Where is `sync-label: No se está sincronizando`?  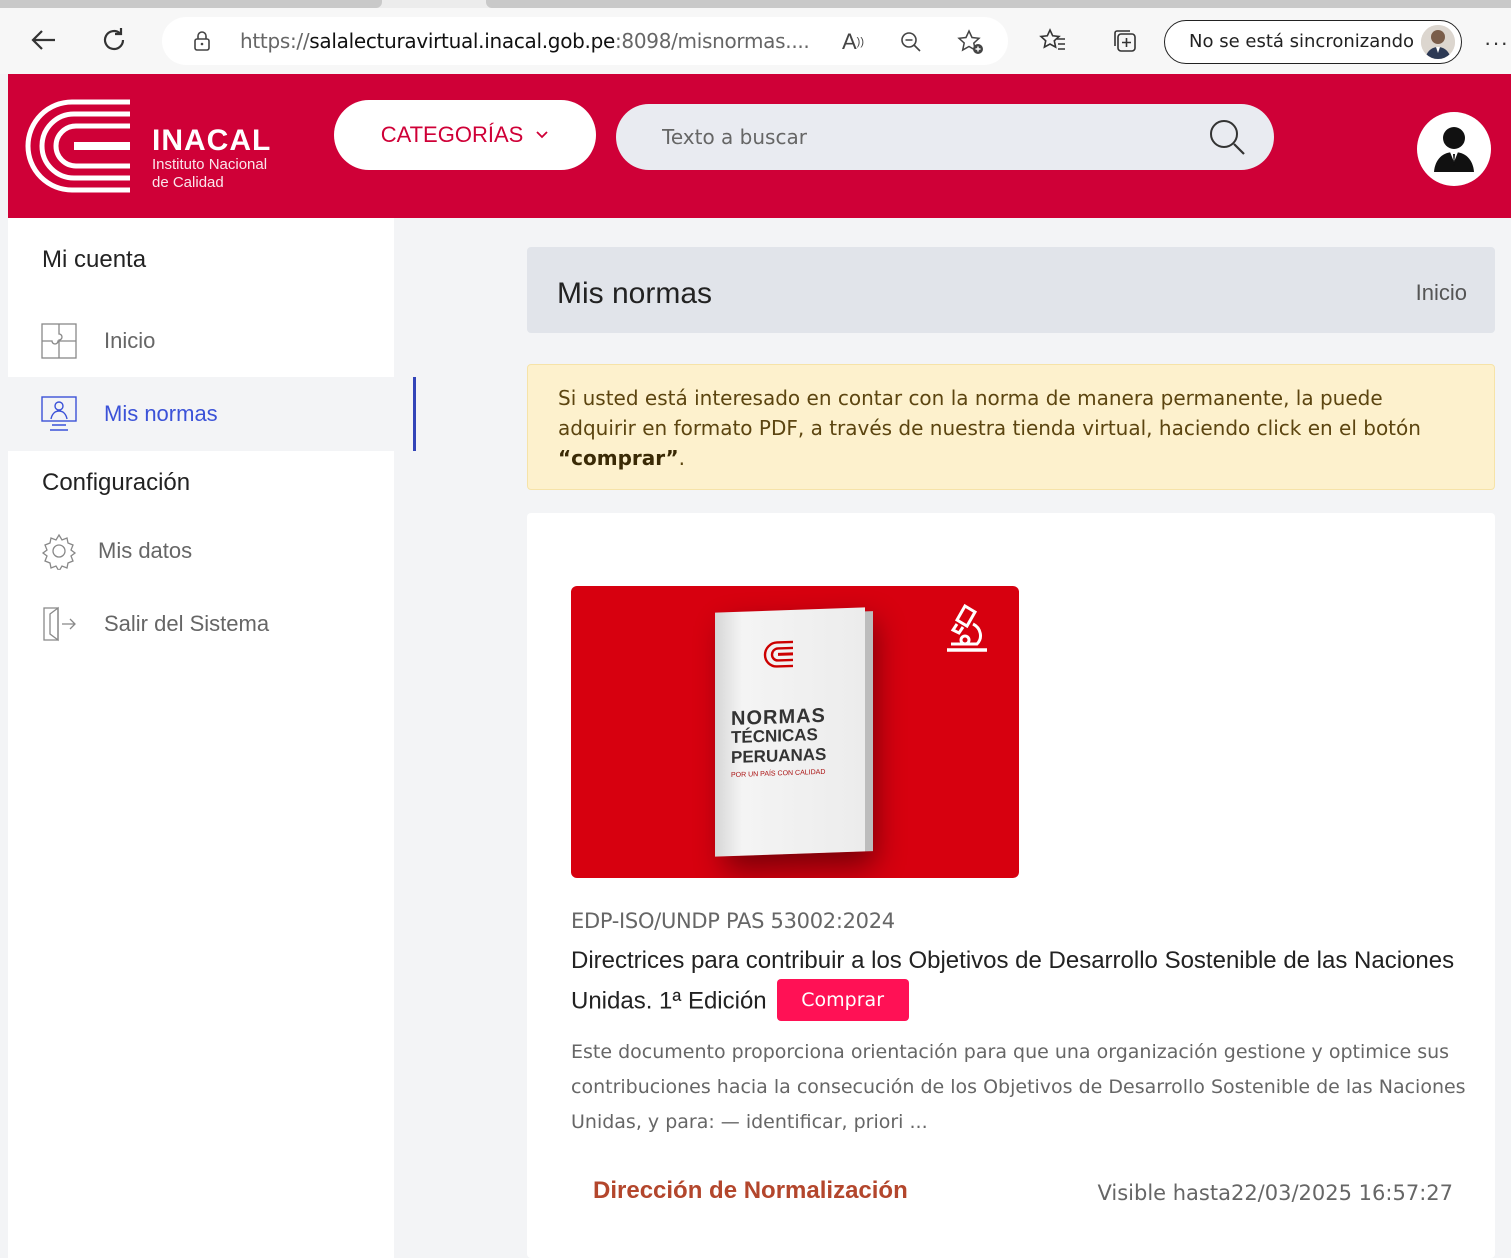 sync-label: No se está sincronizando is located at coordinates (1302, 41).